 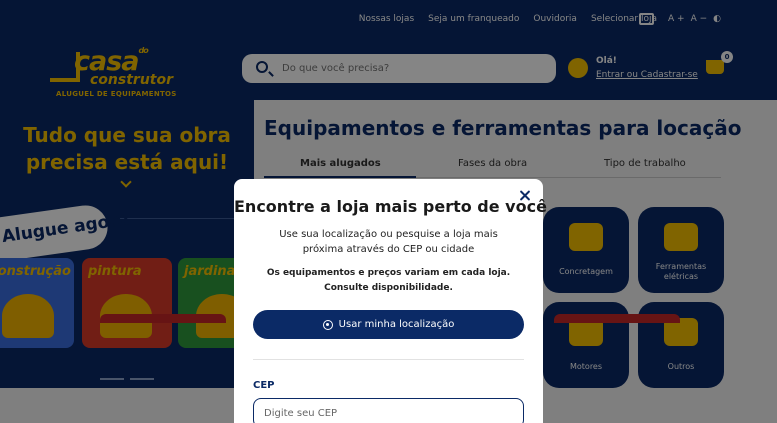 I want to click on modal-divider, so click(x=388, y=359).